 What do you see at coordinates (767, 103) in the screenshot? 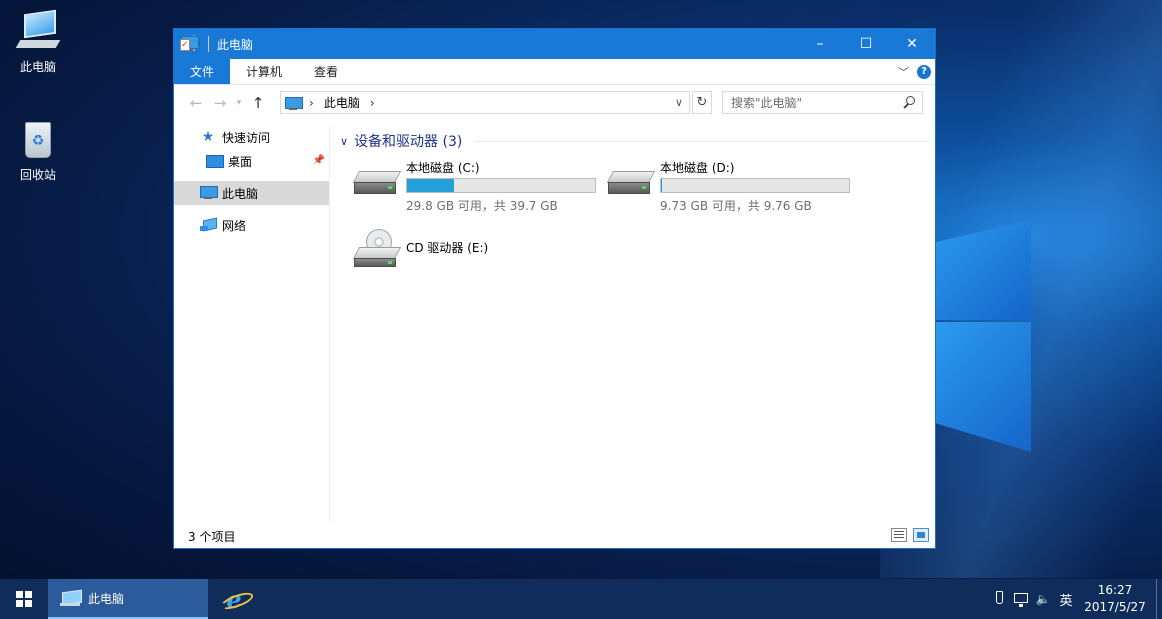
I see `search-placeholder: 搜索"此电脑"` at bounding box center [767, 103].